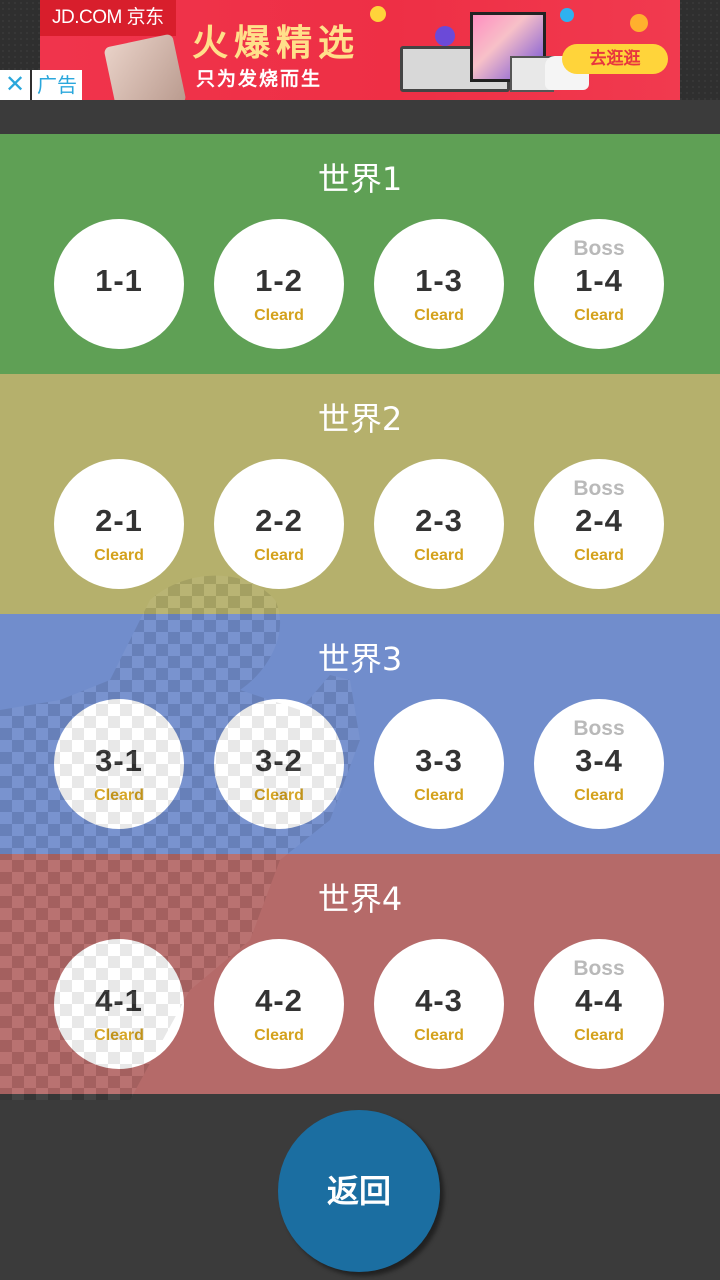 The image size is (720, 1280). I want to click on level-button-3-3: 3-3 Cleard, so click(439, 764).